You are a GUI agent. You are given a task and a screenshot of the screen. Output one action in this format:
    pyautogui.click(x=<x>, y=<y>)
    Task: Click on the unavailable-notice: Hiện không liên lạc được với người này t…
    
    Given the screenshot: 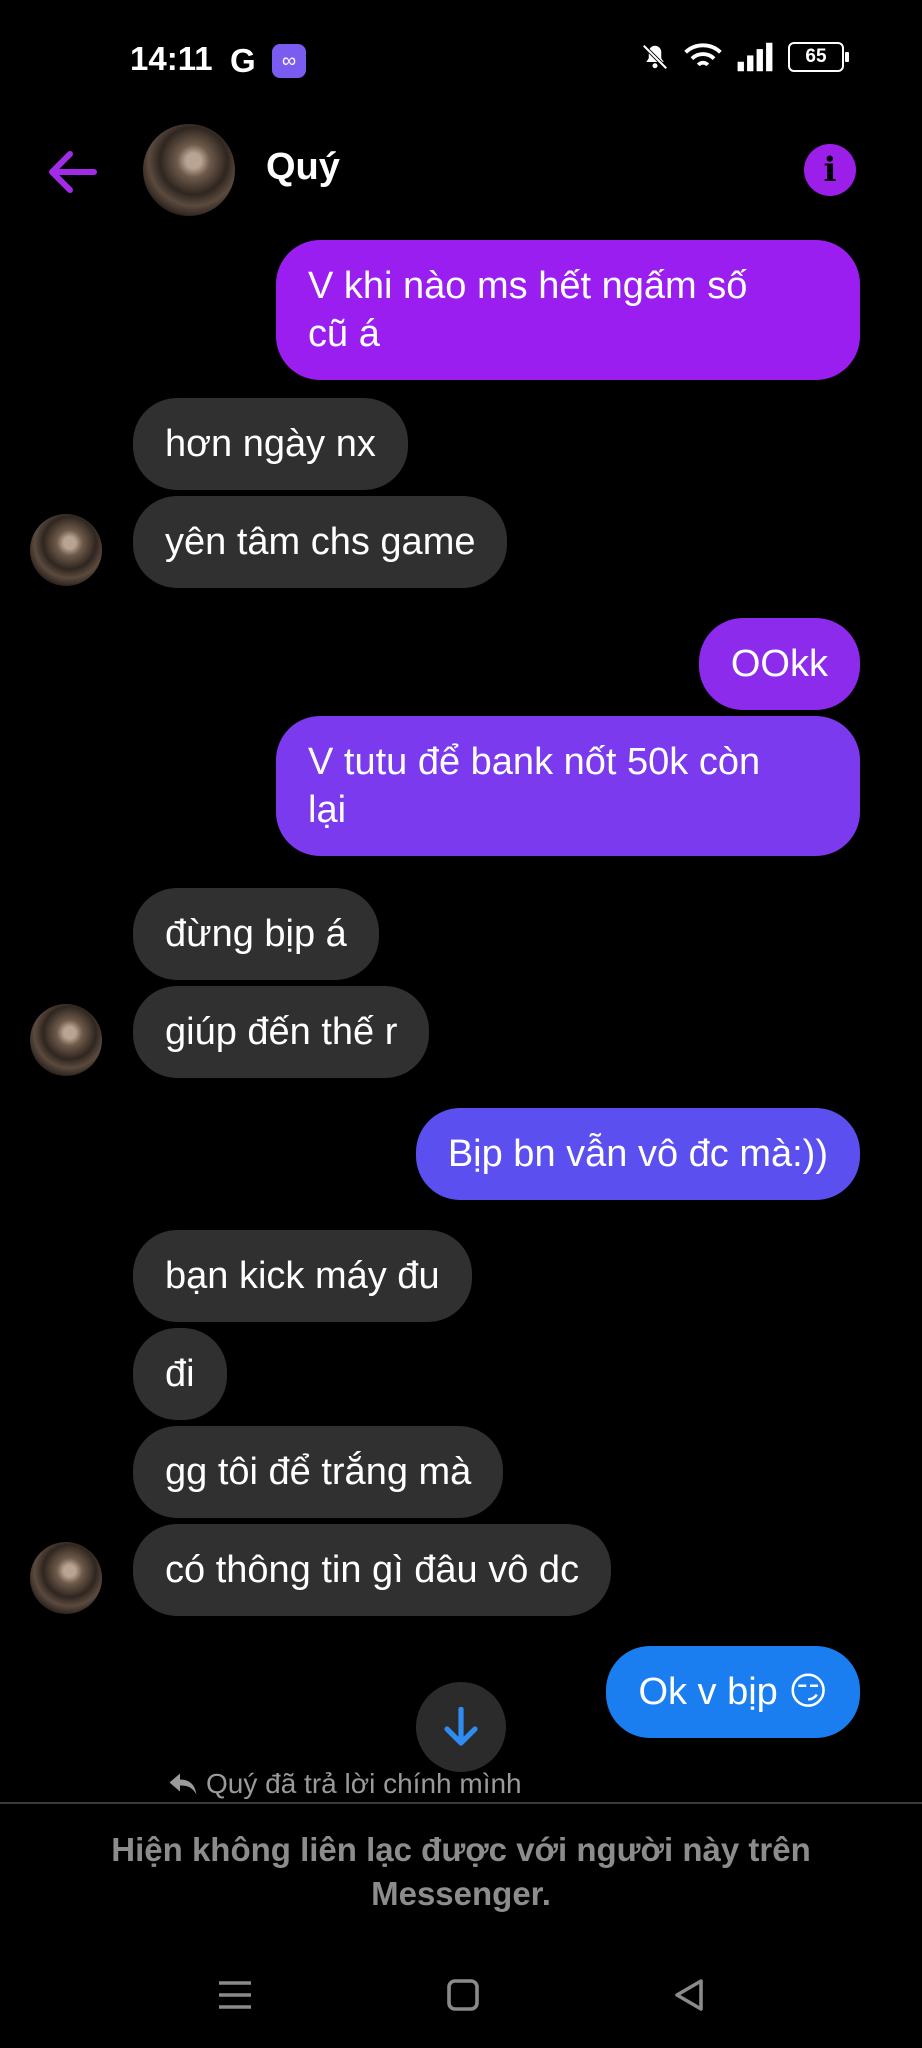 What is the action you would take?
    pyautogui.click(x=461, y=1872)
    